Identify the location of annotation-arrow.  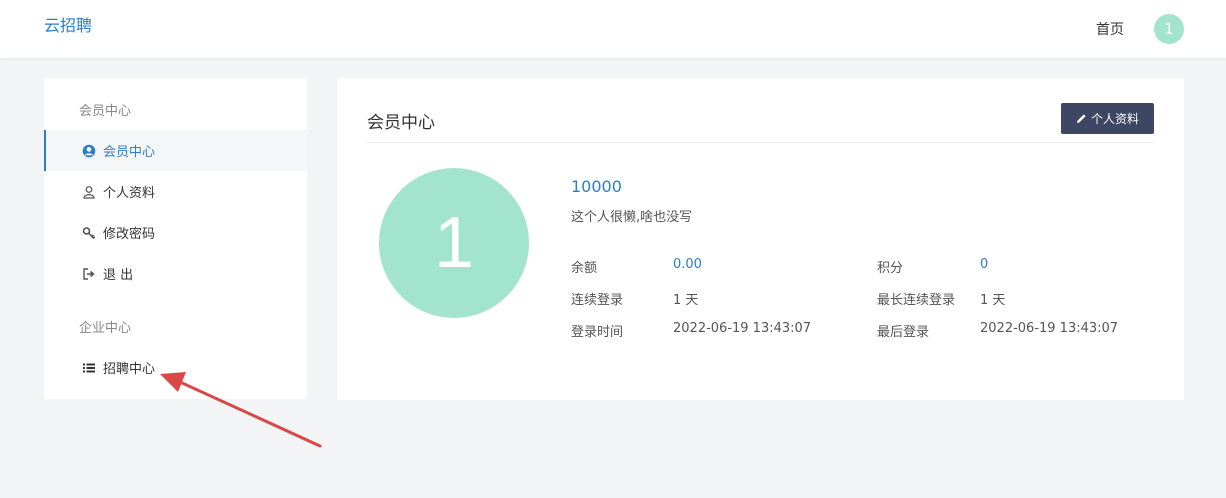
(241, 410).